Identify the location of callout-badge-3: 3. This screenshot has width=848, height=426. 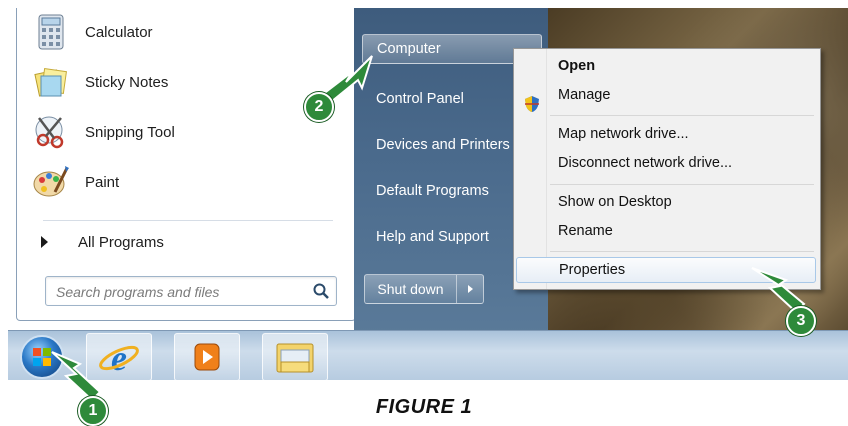
(801, 321).